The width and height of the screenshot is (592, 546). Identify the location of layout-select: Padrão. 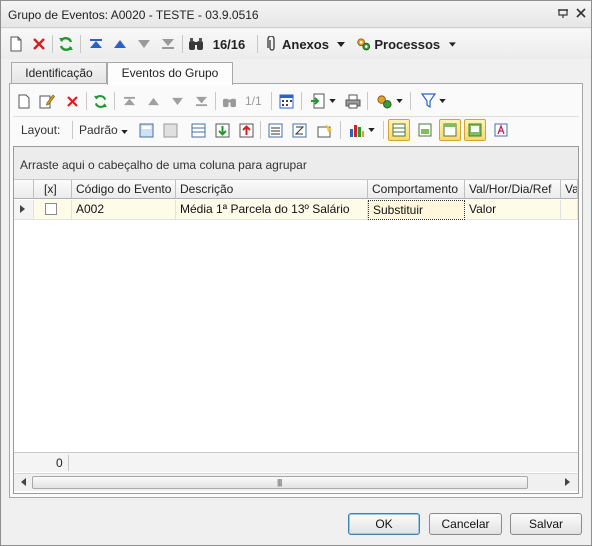
(103, 130).